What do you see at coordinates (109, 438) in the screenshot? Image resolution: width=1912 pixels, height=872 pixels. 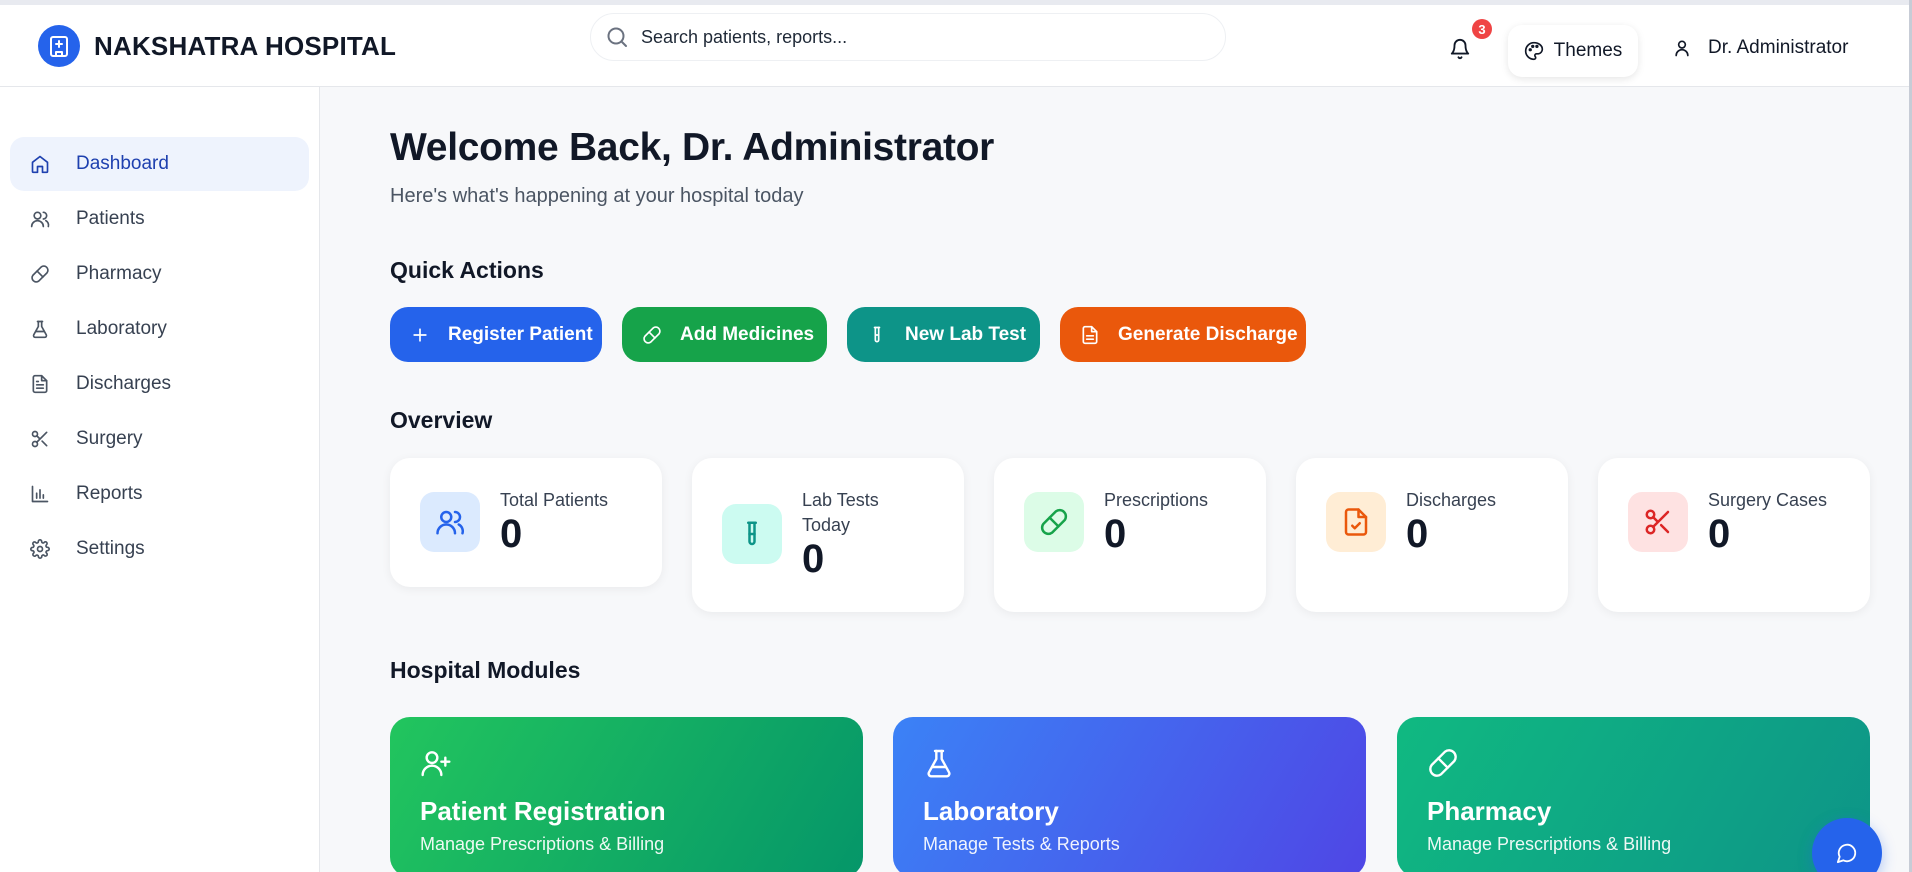 I see `sidebar-item-label: Surgery` at bounding box center [109, 438].